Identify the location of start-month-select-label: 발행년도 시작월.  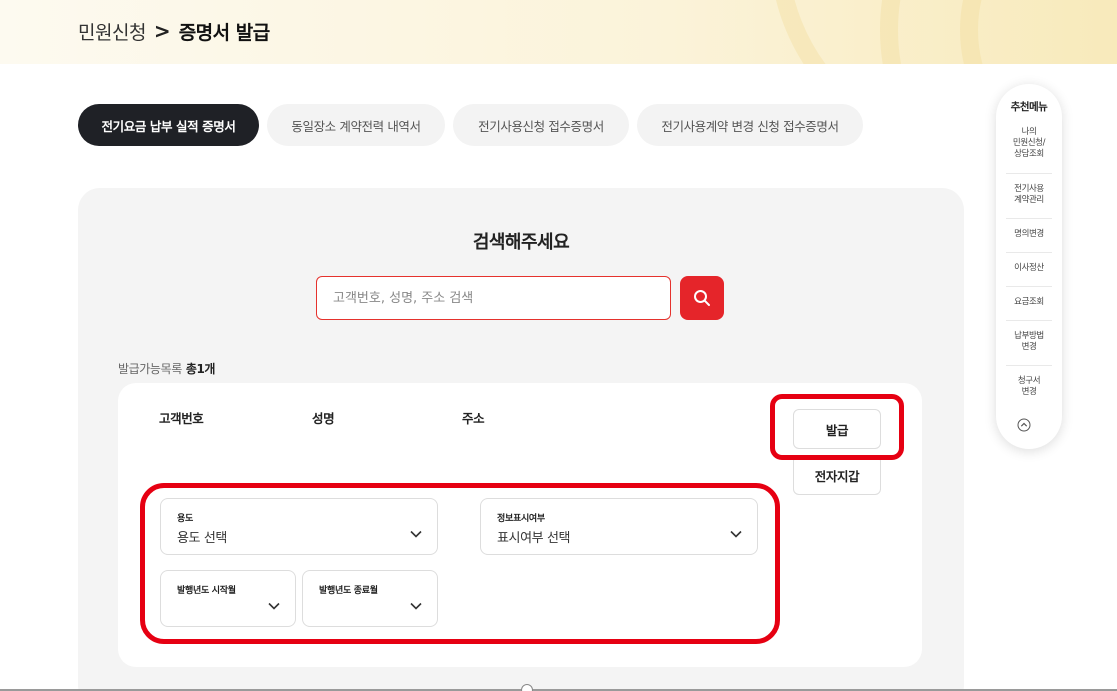
(206, 591).